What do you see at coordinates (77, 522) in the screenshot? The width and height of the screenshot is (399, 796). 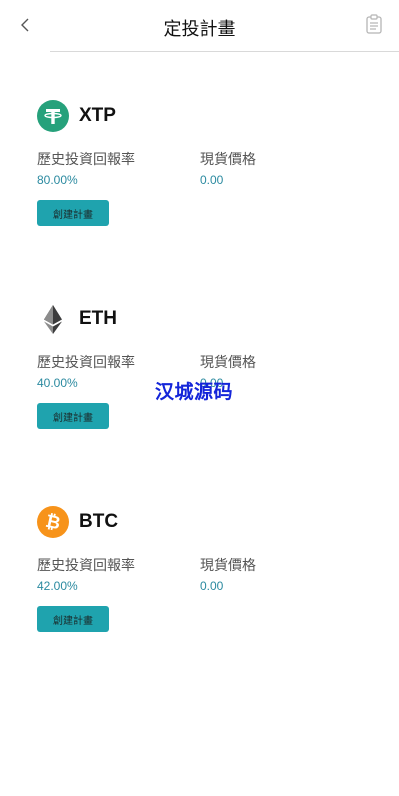 I see `coin-header: ₿ BTC` at bounding box center [77, 522].